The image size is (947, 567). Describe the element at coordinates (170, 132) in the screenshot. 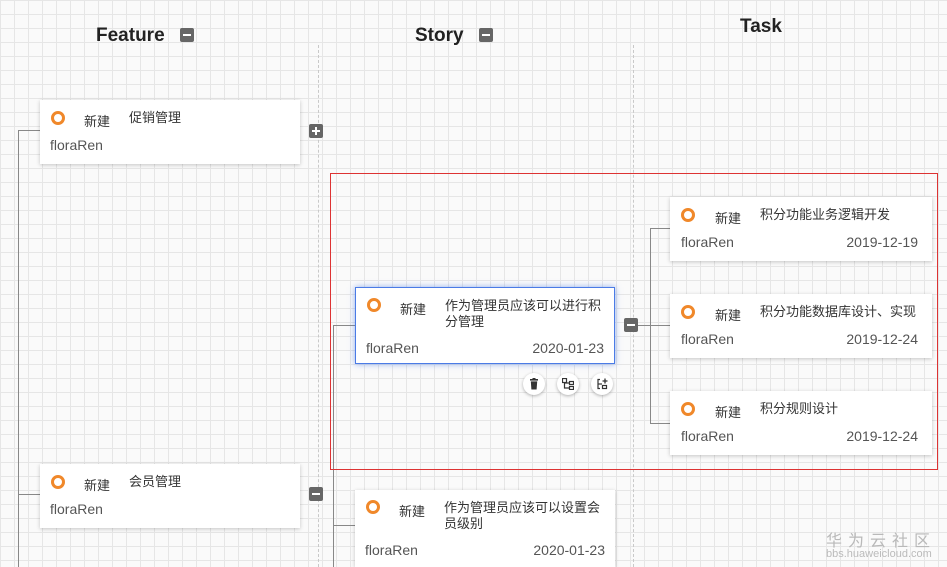

I see `feature-card: 新建 促销管理 floraRen` at that location.